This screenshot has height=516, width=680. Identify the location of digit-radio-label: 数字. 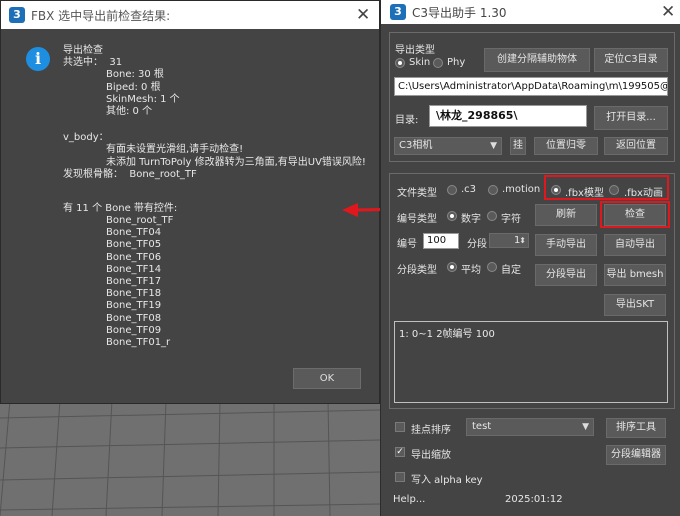
(471, 219).